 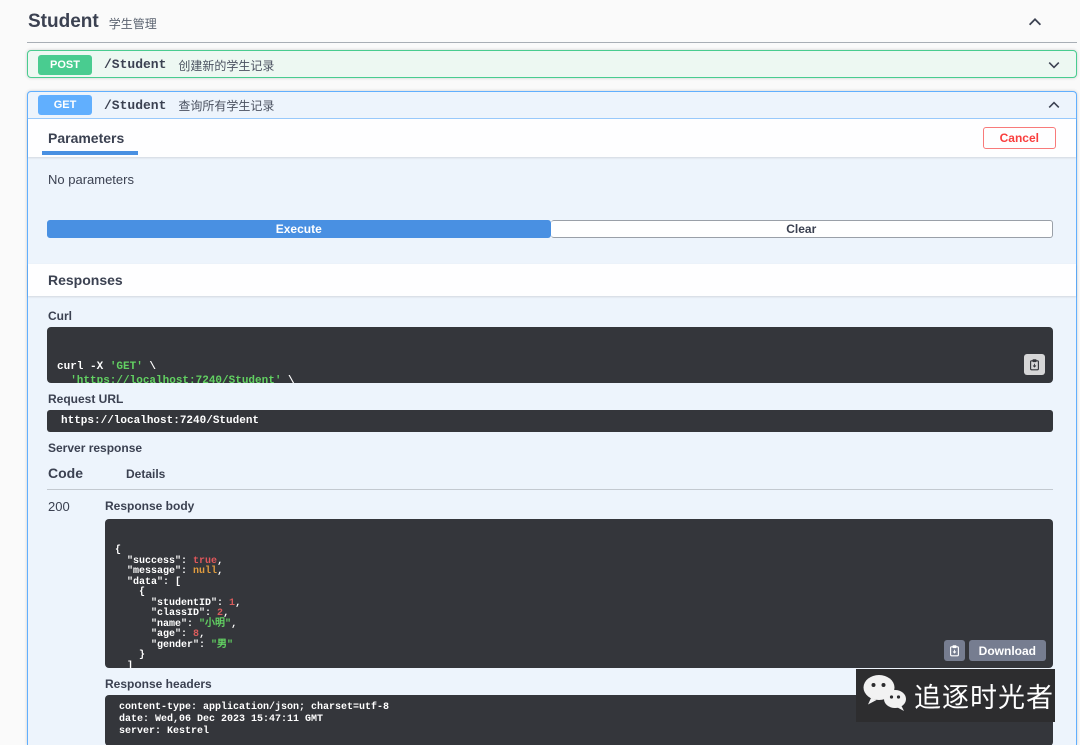 What do you see at coordinates (60, 316) in the screenshot?
I see `curl-label: Curl` at bounding box center [60, 316].